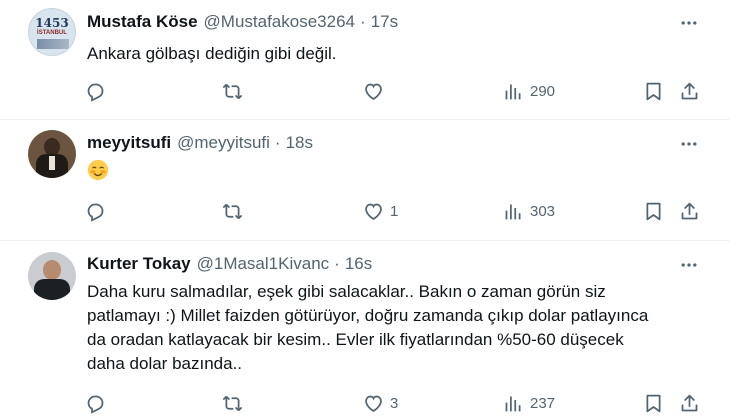  Describe the element at coordinates (165, 363) in the screenshot. I see `tweet-text-line: daha dolar bazında..` at that location.